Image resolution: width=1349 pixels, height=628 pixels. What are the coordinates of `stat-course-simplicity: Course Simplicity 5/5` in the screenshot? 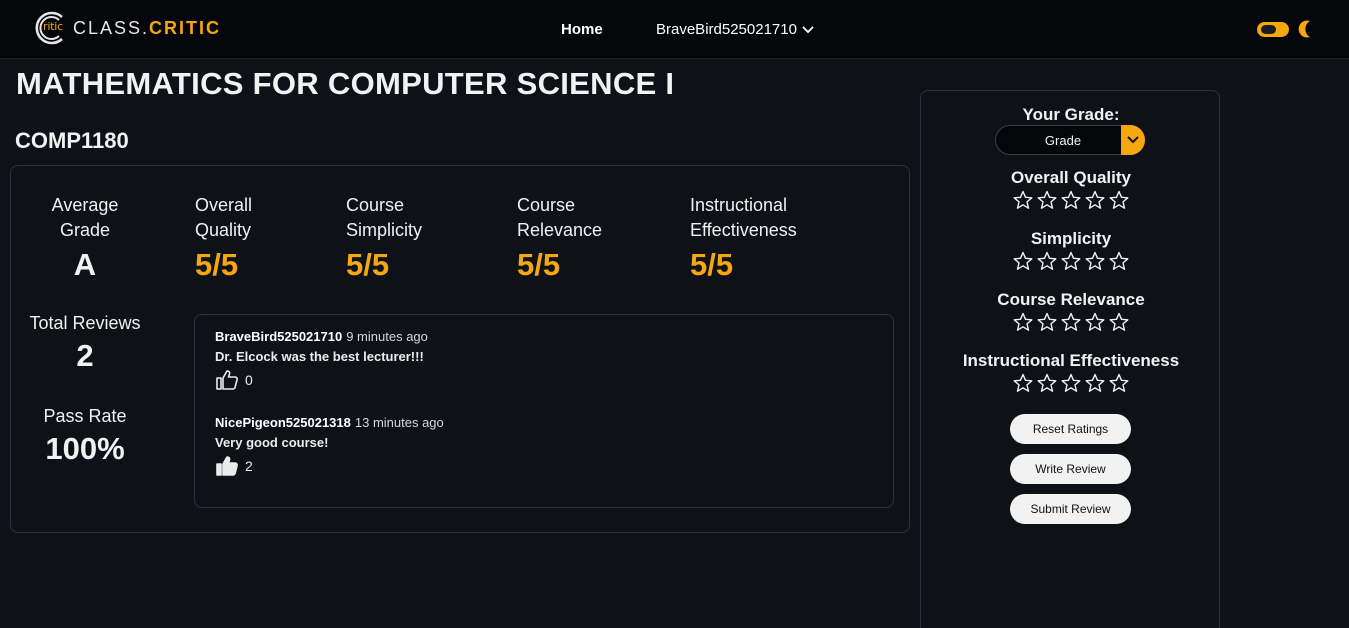 It's located at (384, 238).